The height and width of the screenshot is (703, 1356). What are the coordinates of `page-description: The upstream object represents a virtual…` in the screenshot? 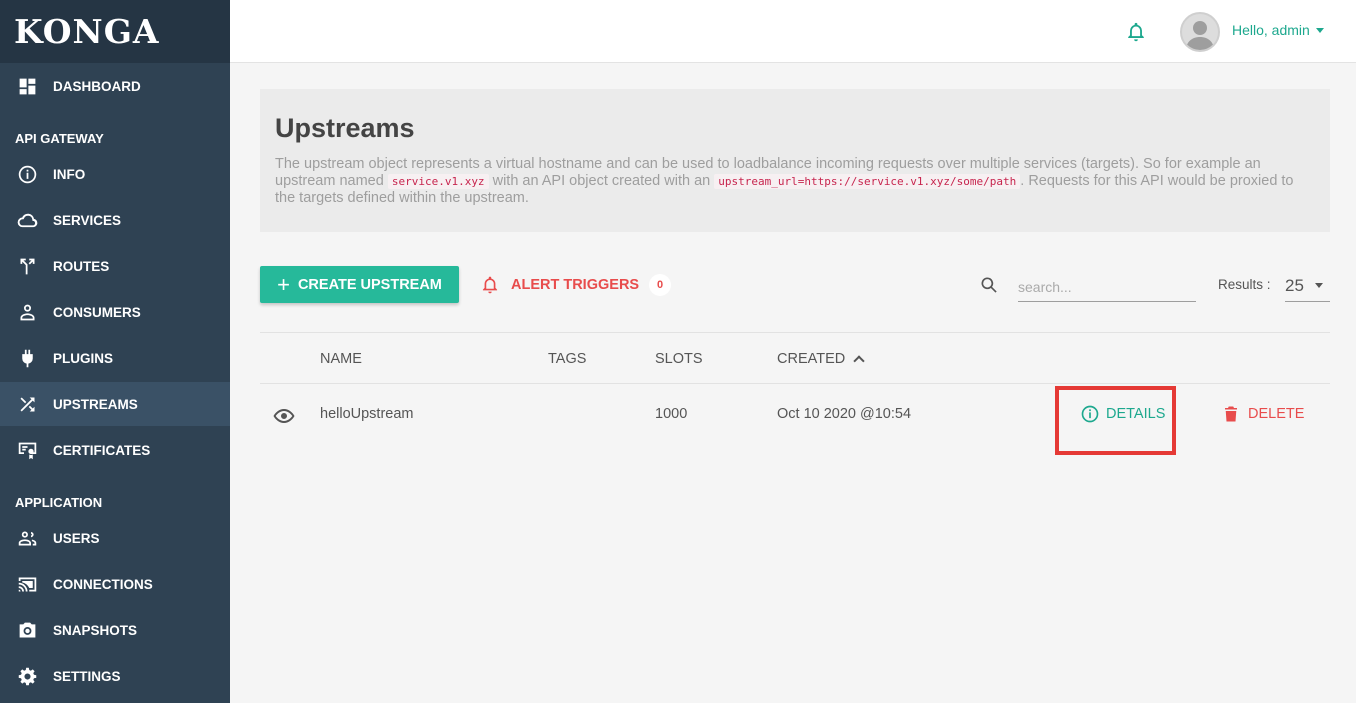 It's located at (795, 181).